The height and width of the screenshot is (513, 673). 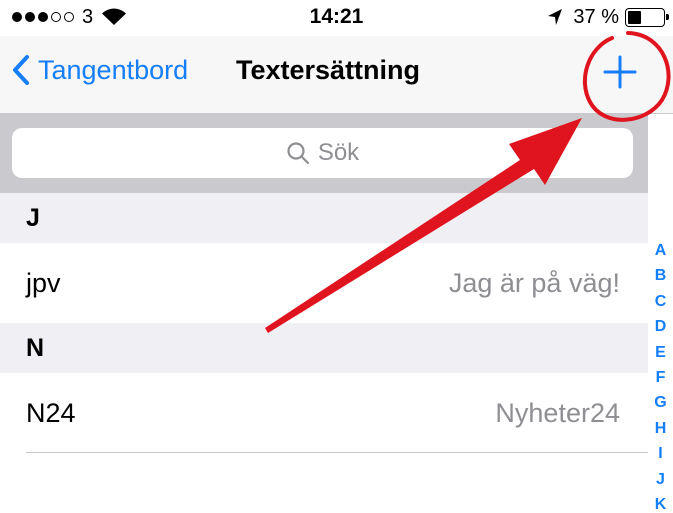 I want to click on index-letter-h: H, so click(x=661, y=428).